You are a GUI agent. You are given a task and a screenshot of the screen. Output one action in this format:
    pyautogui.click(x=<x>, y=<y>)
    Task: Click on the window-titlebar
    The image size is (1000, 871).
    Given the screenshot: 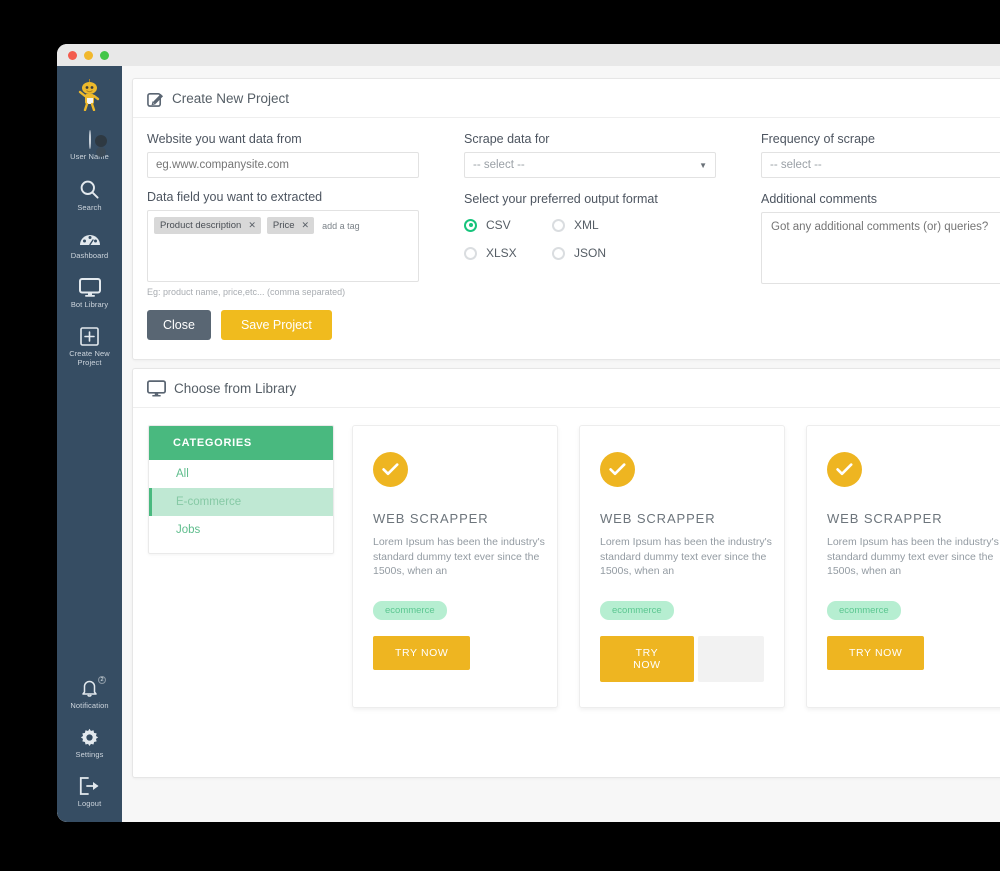 What is the action you would take?
    pyautogui.click(x=528, y=55)
    